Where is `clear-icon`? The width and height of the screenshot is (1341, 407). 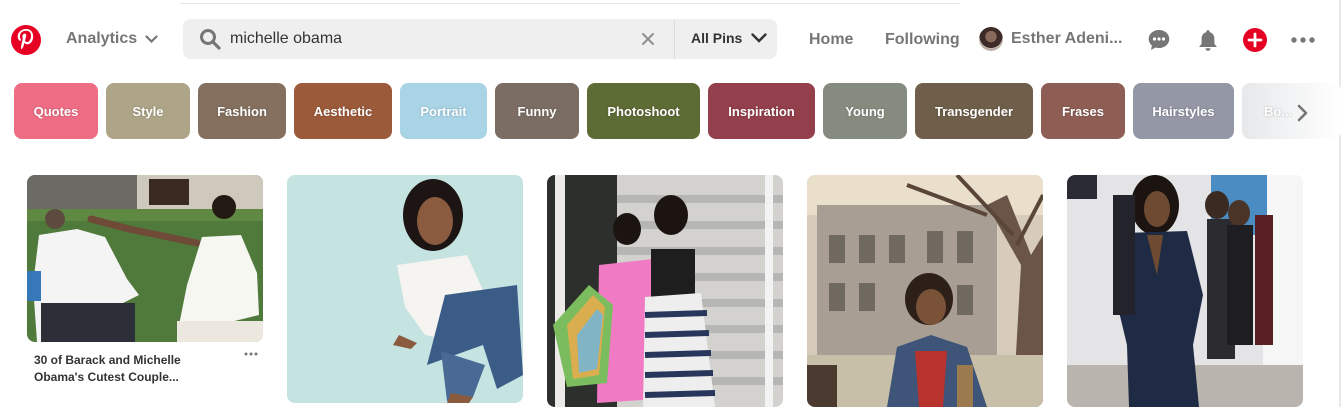
clear-icon is located at coordinates (648, 39).